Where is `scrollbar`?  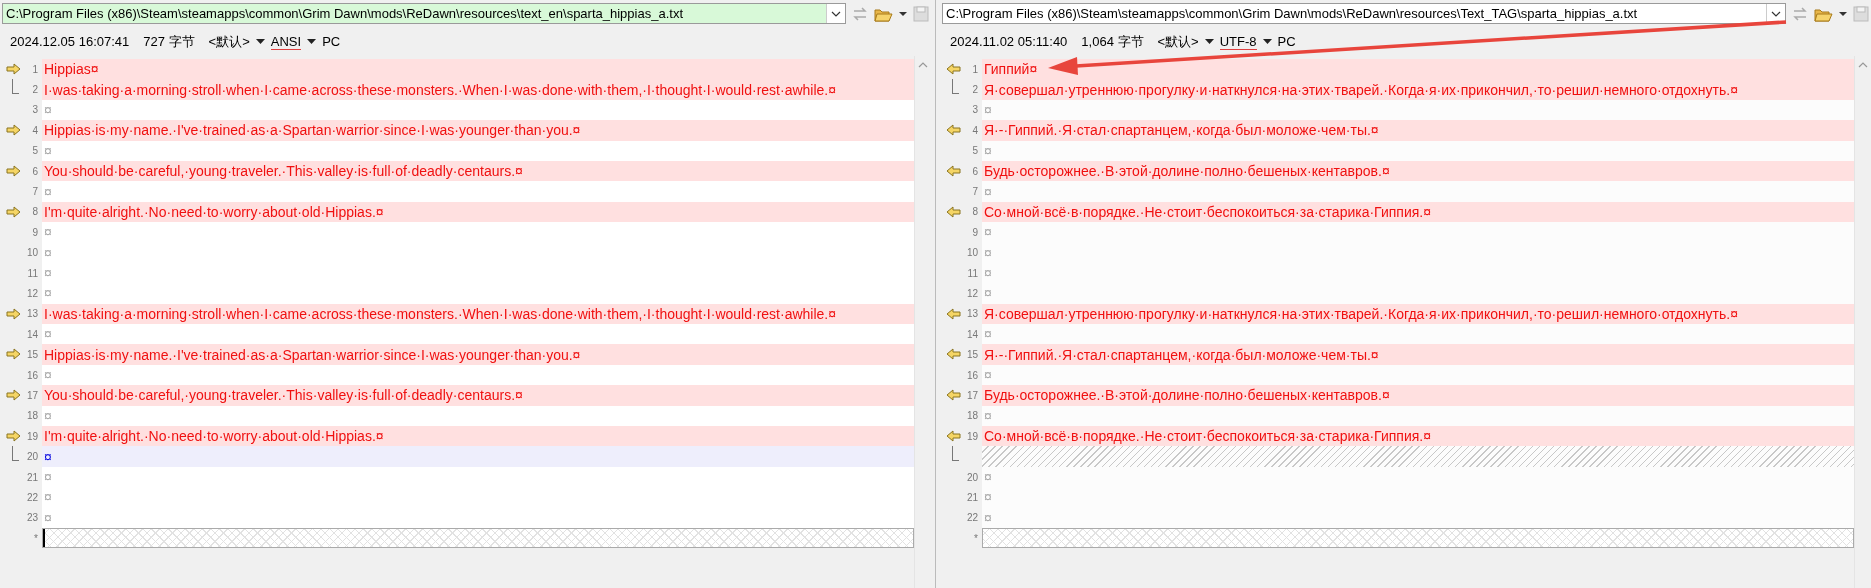 scrollbar is located at coordinates (1862, 322).